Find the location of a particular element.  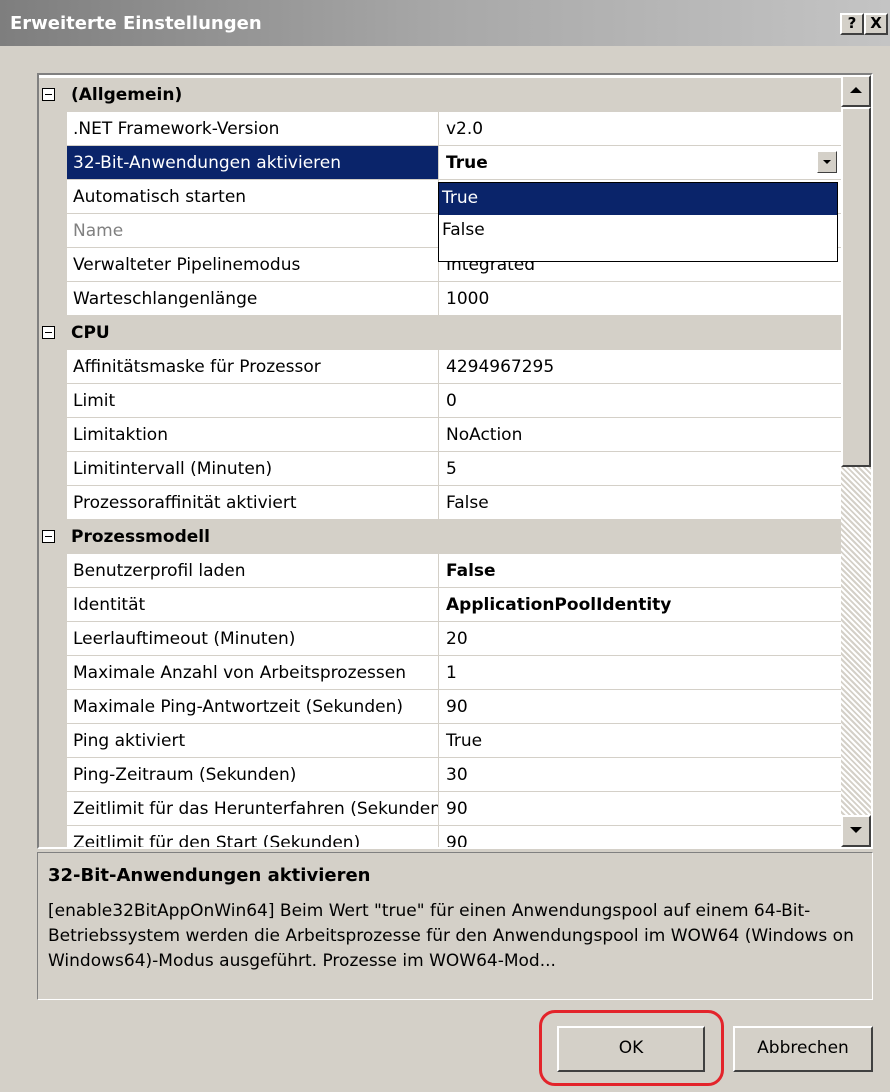

property-name: Benutzerprofil laden is located at coordinates (253, 571).